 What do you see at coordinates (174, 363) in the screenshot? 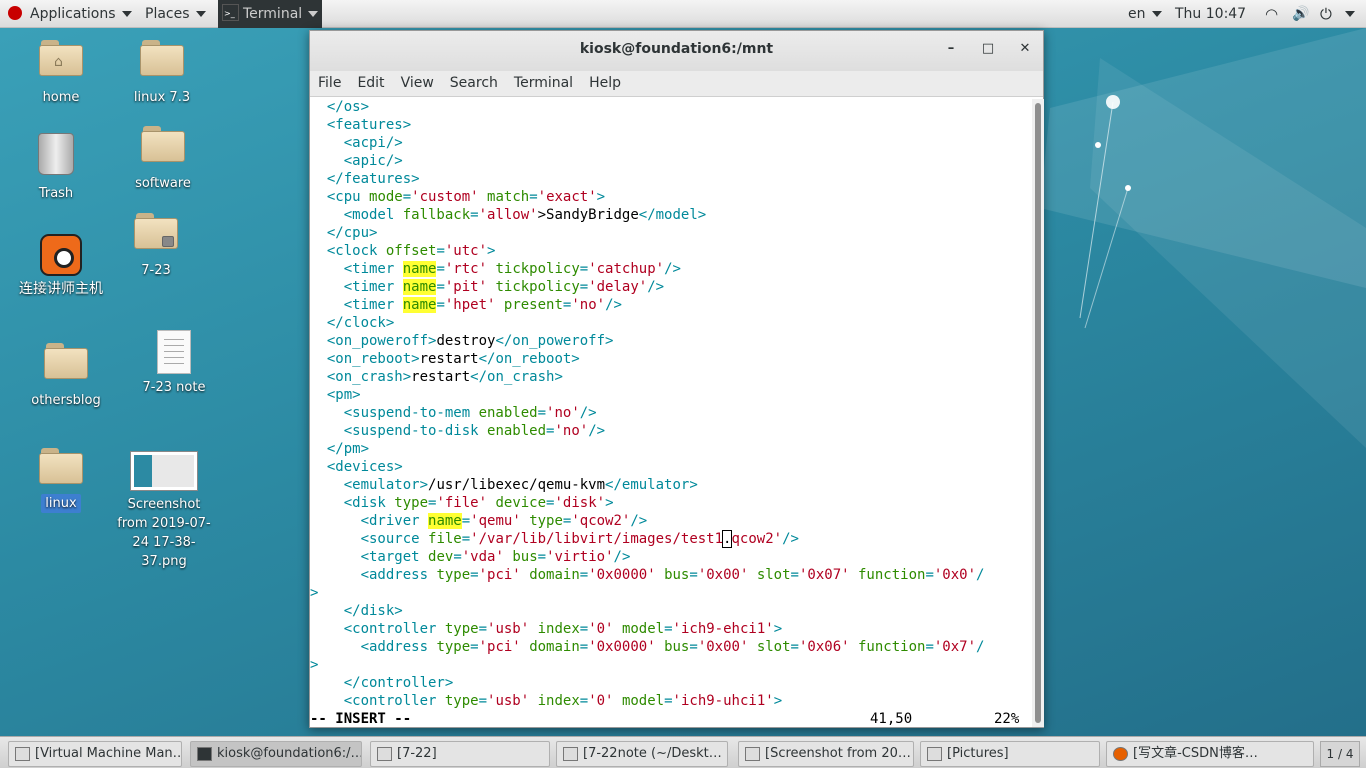
I see `desktop-icon-7-23-note: 7-23 note` at bounding box center [174, 363].